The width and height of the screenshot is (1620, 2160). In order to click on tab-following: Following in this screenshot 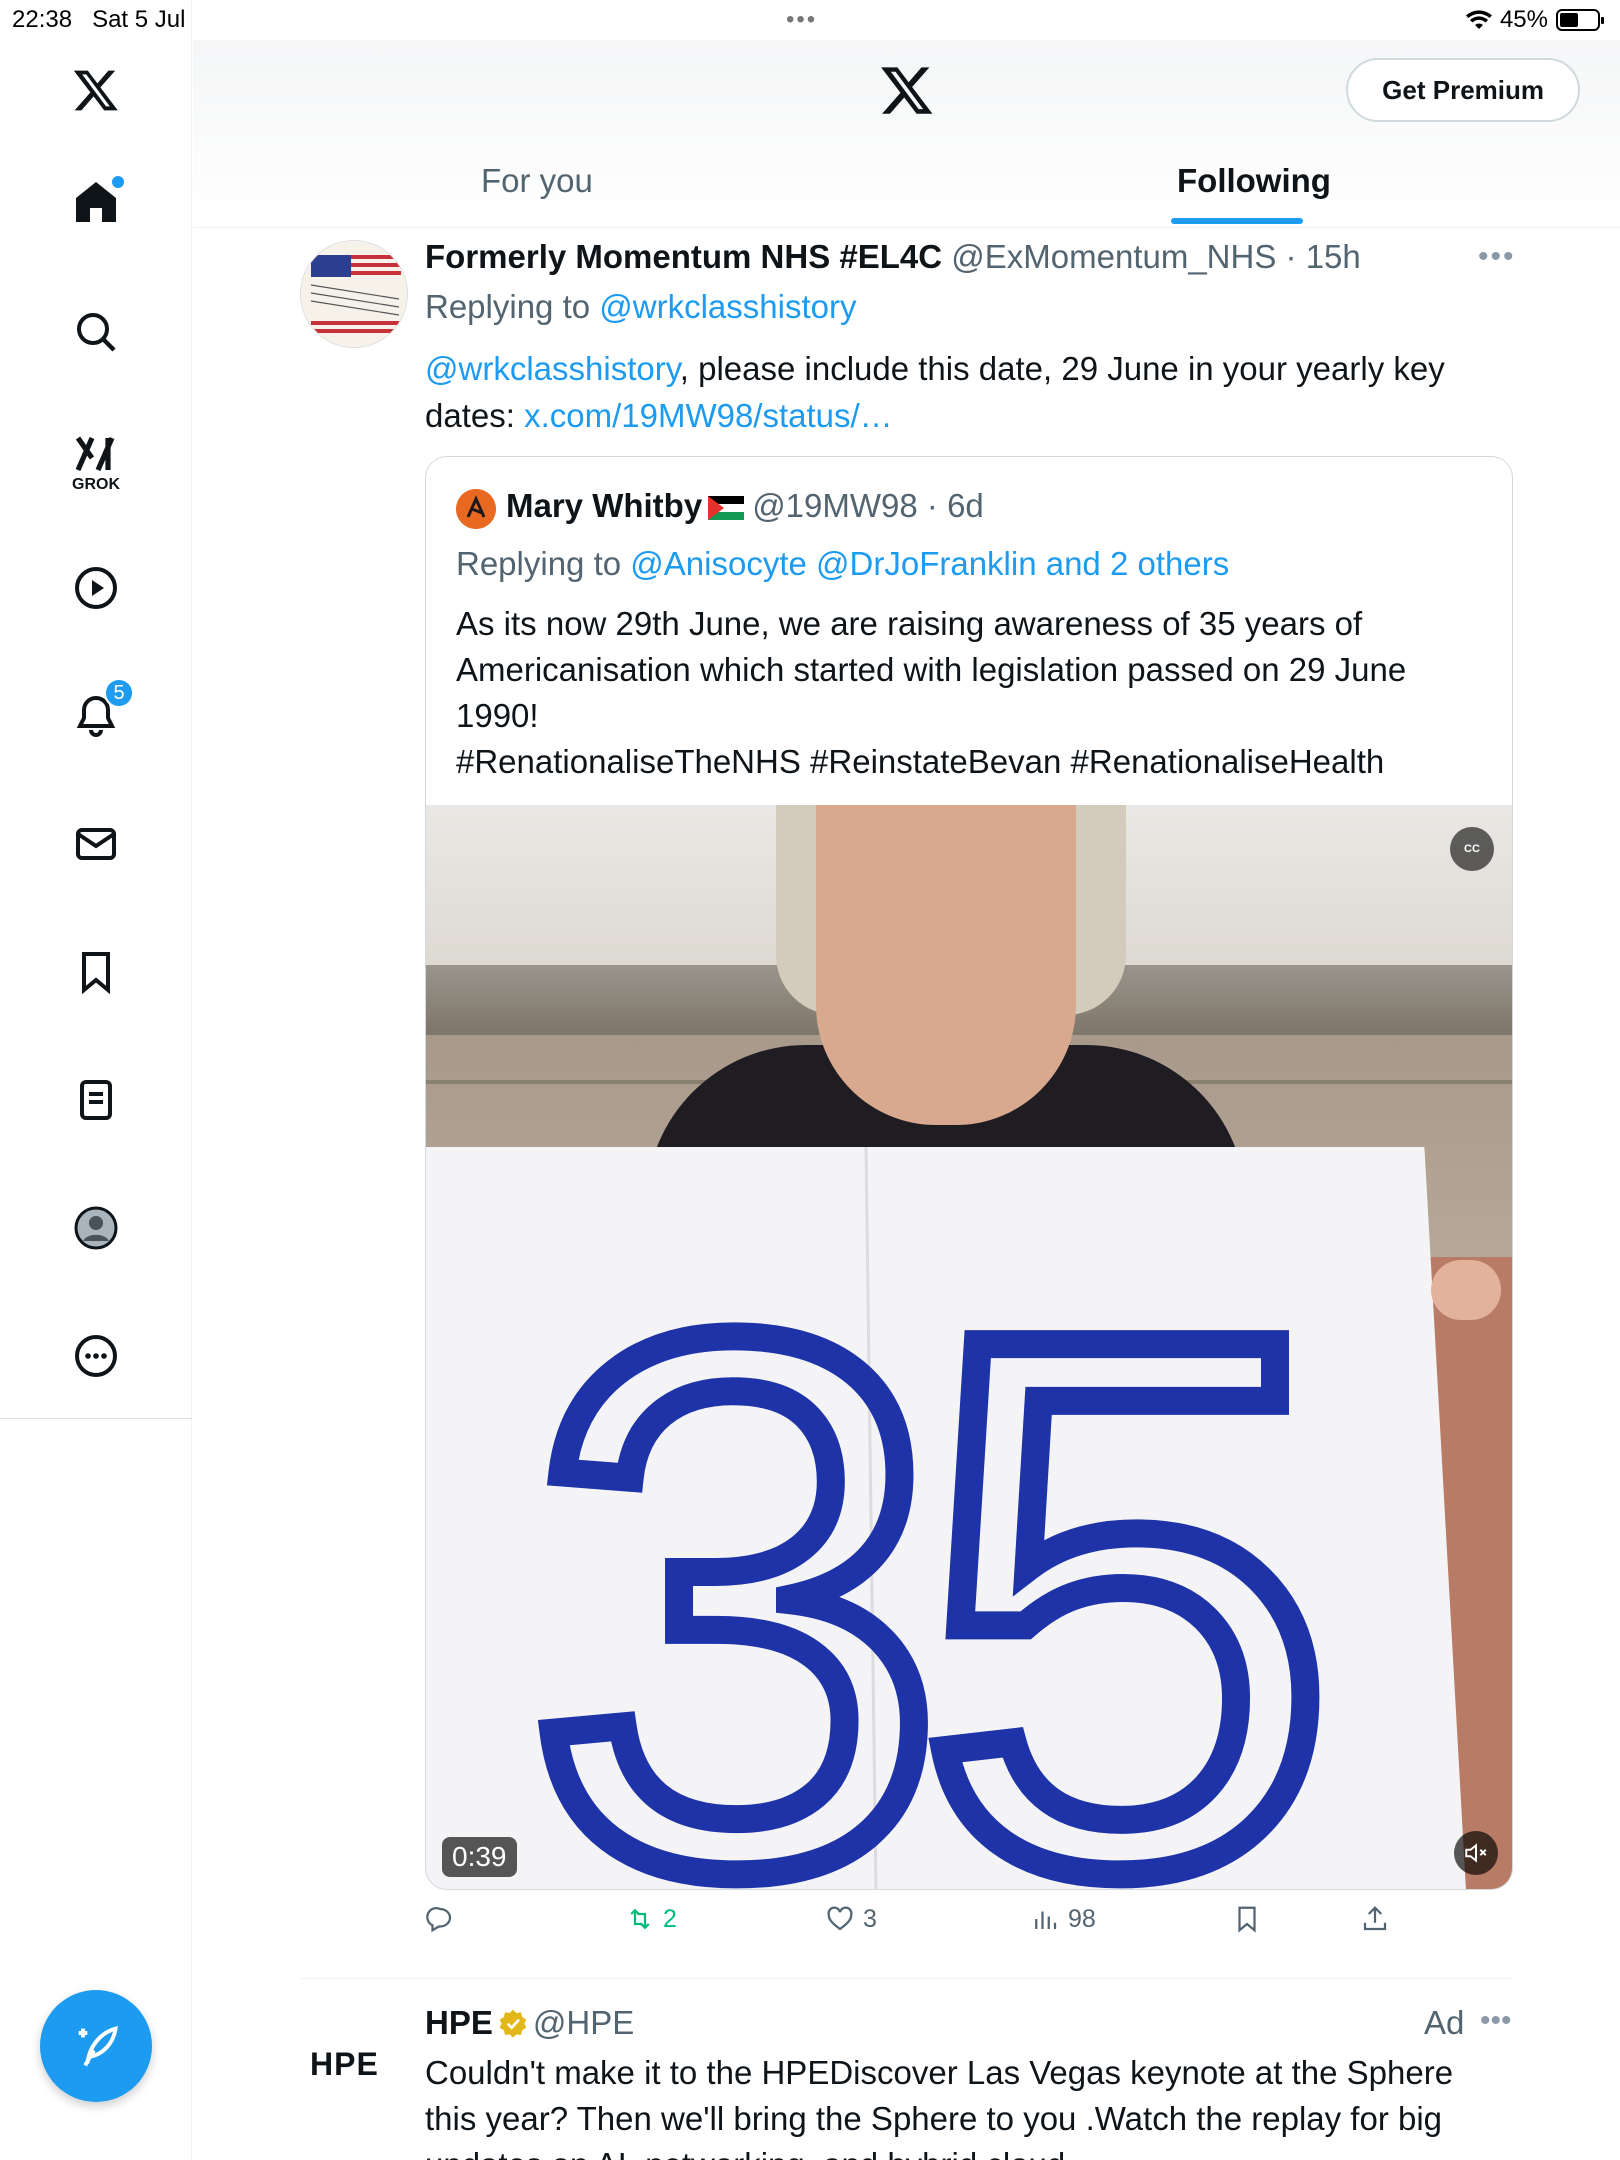, I will do `click(1254, 181)`.